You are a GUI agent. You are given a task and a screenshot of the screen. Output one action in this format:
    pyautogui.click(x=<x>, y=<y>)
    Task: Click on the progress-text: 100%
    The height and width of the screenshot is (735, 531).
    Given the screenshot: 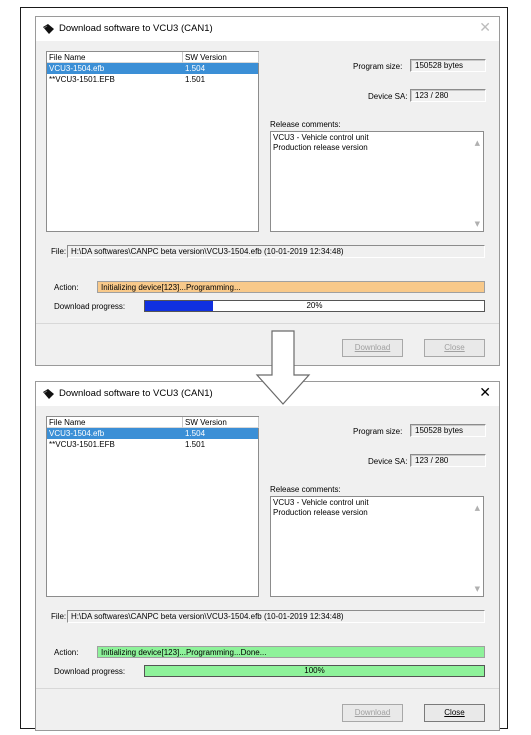 What is the action you would take?
    pyautogui.click(x=314, y=670)
    